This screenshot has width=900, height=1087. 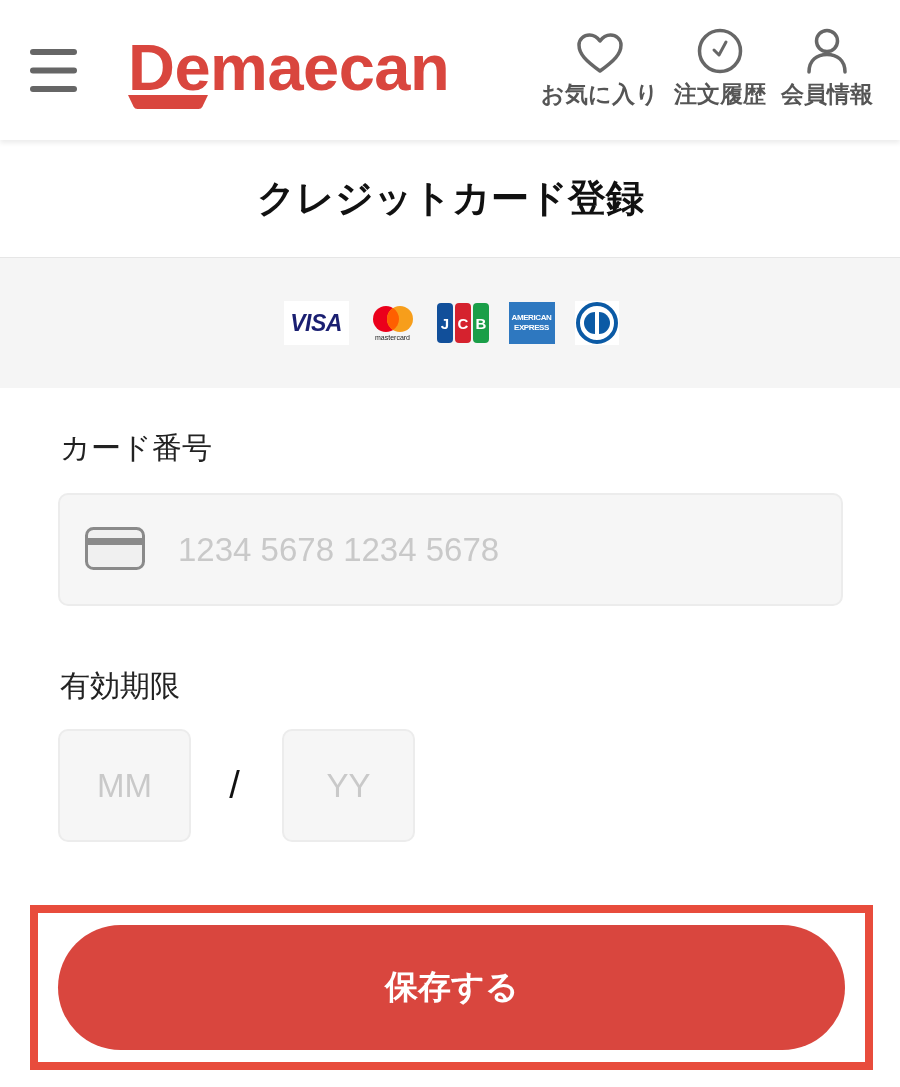 What do you see at coordinates (136, 448) in the screenshot?
I see `field-label: カード番号` at bounding box center [136, 448].